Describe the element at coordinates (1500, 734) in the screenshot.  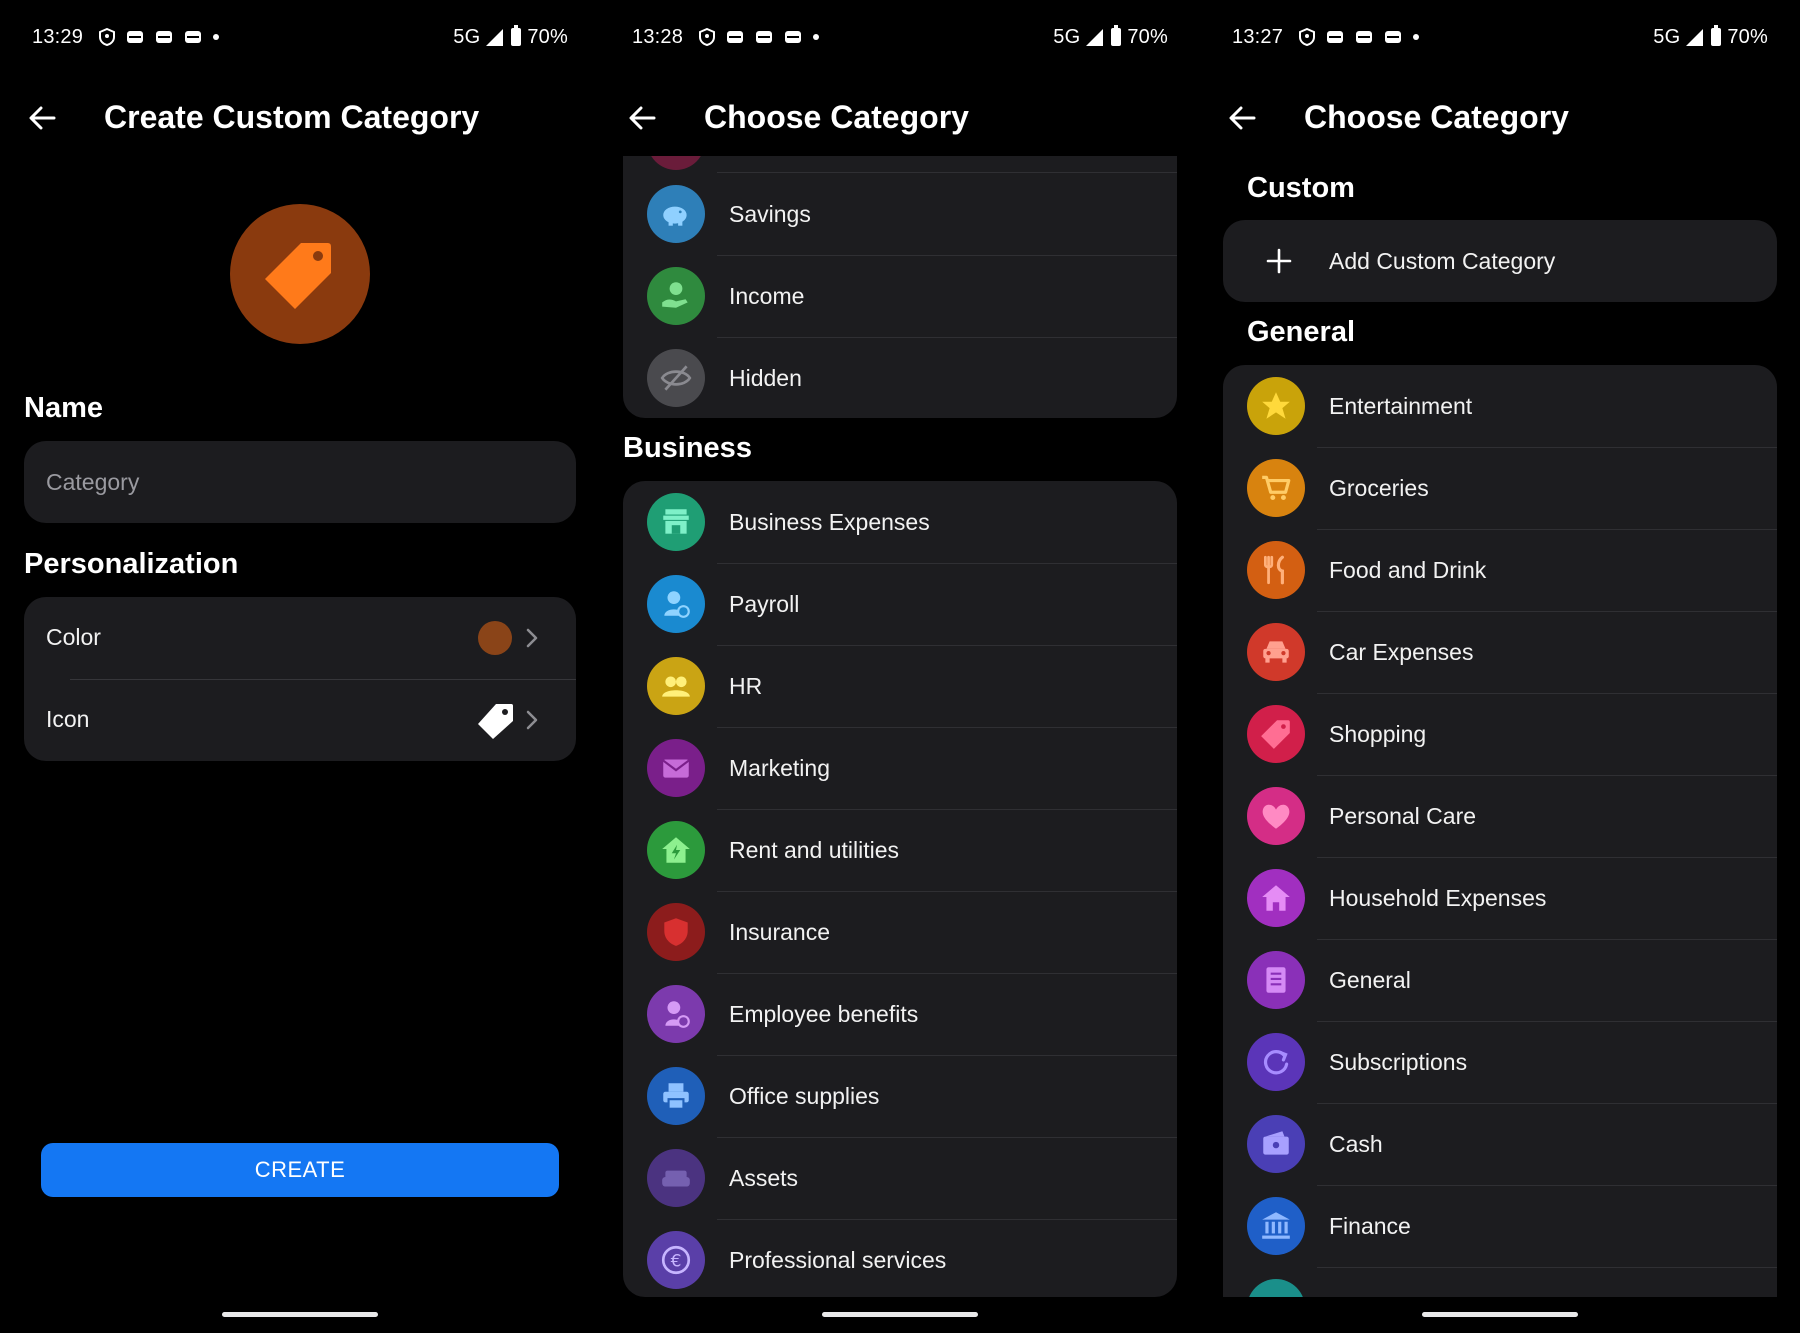
I see `category-row-shopping: Shopping` at that location.